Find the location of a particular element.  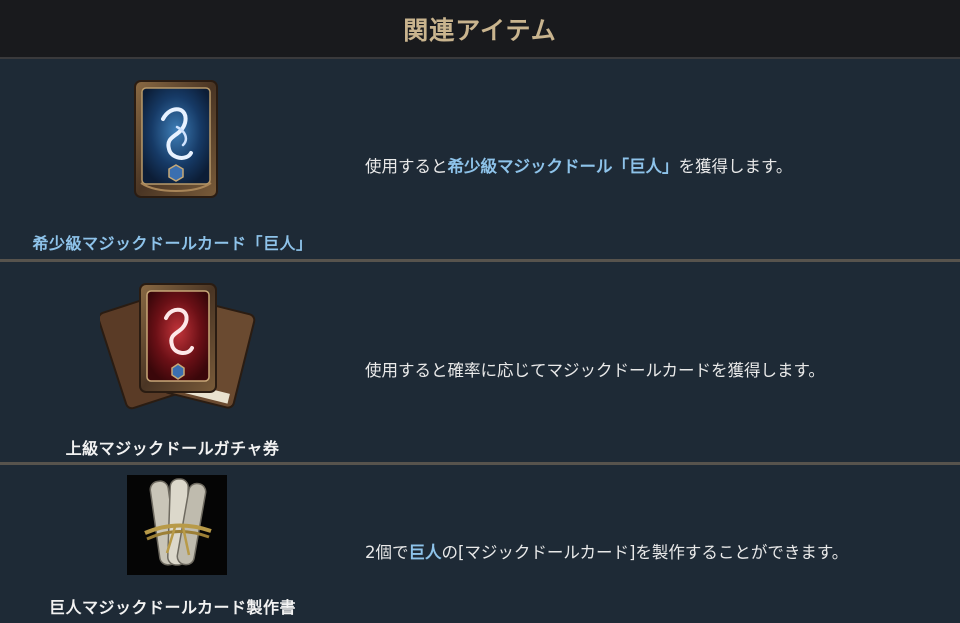

item-cell: 上級マジックドールガチャ券 is located at coordinates (172, 362).